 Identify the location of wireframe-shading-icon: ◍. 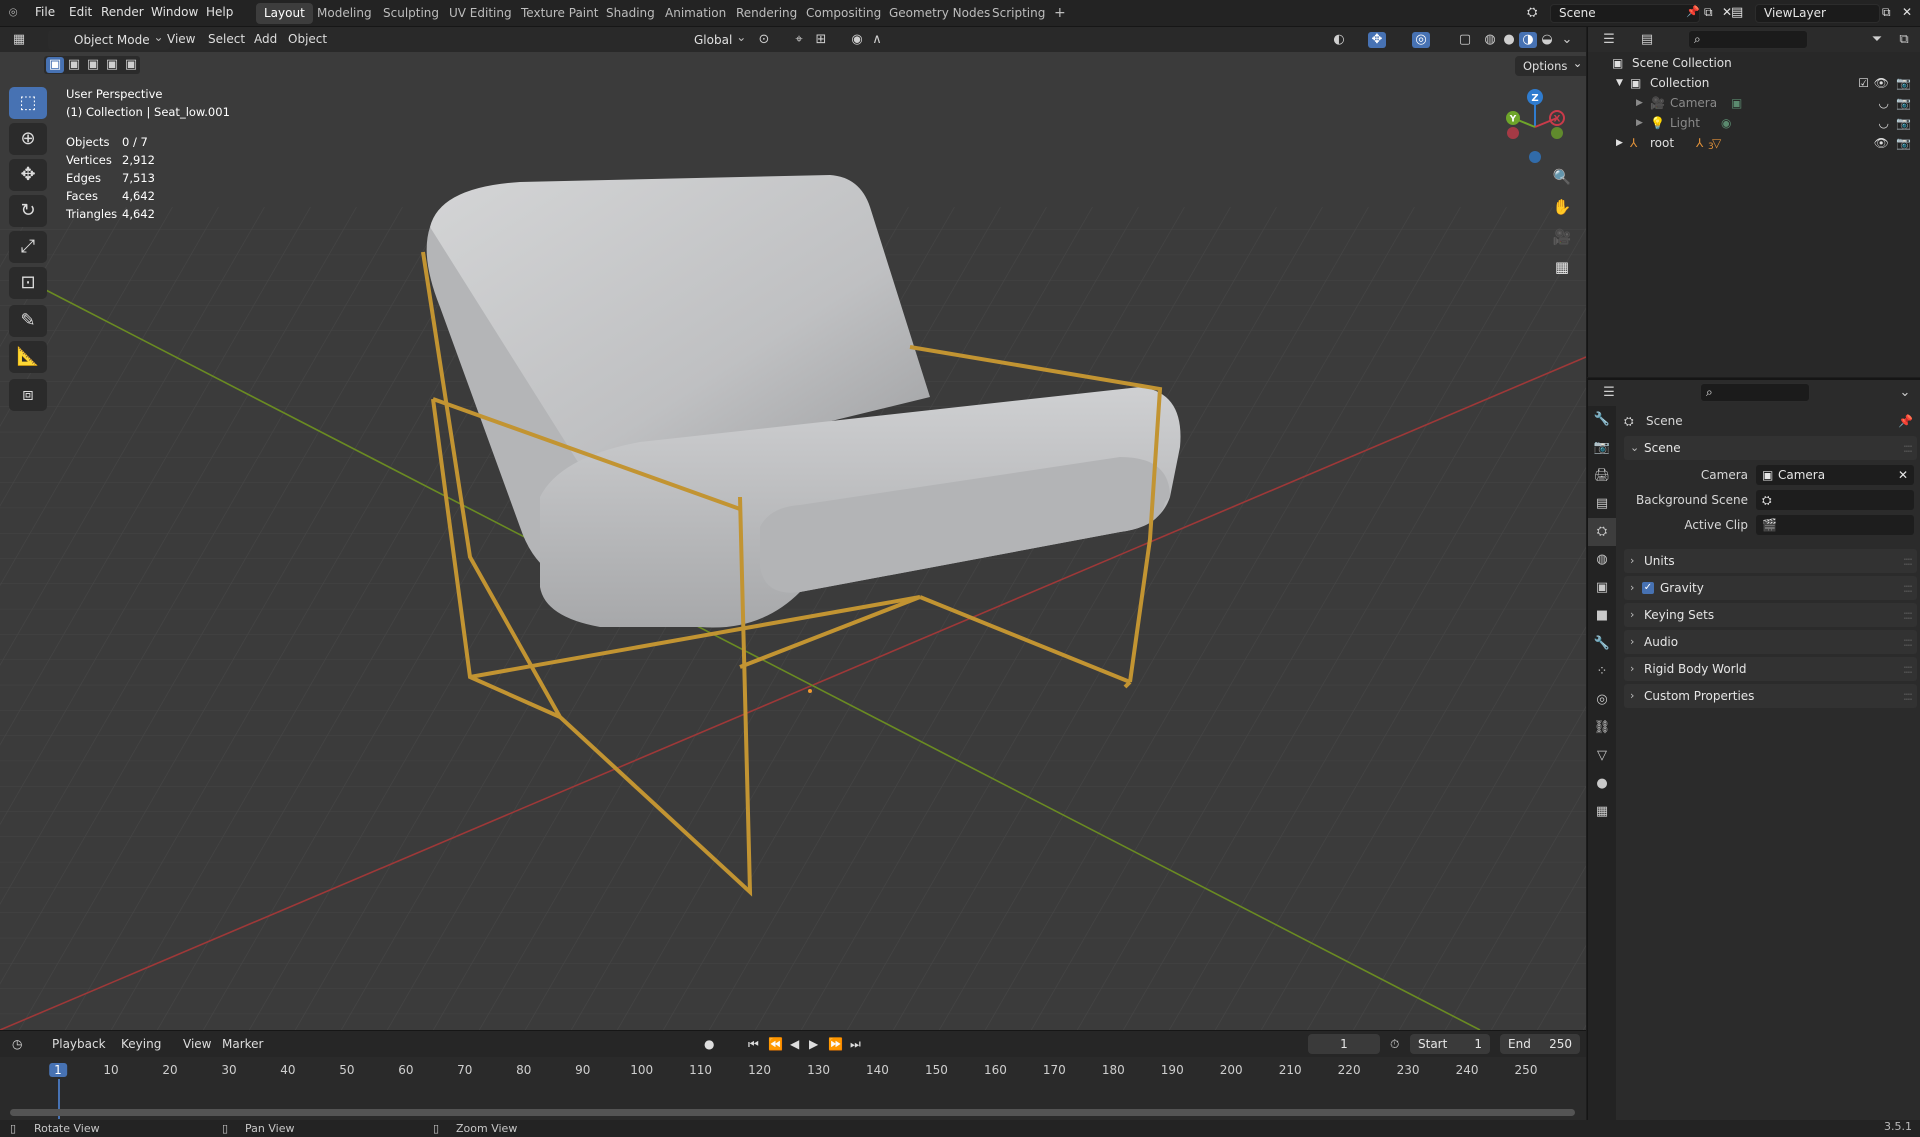
(1490, 40).